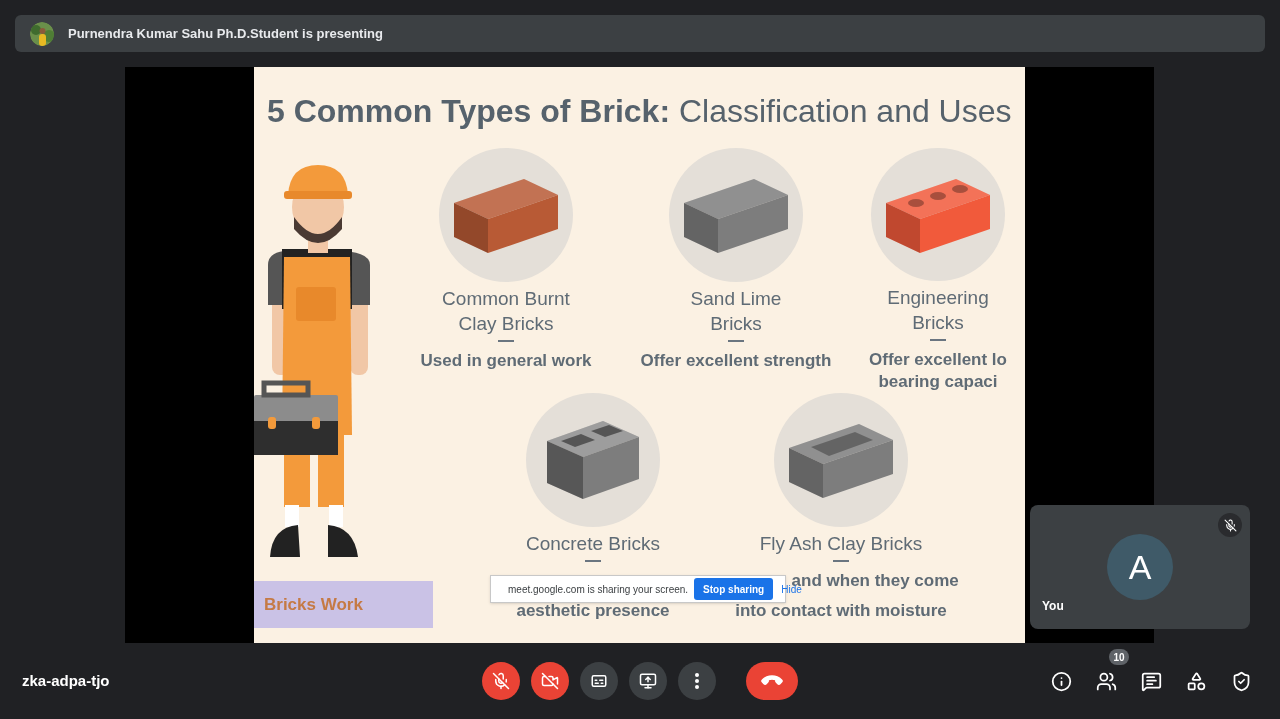  I want to click on captions-button, so click(599, 681).